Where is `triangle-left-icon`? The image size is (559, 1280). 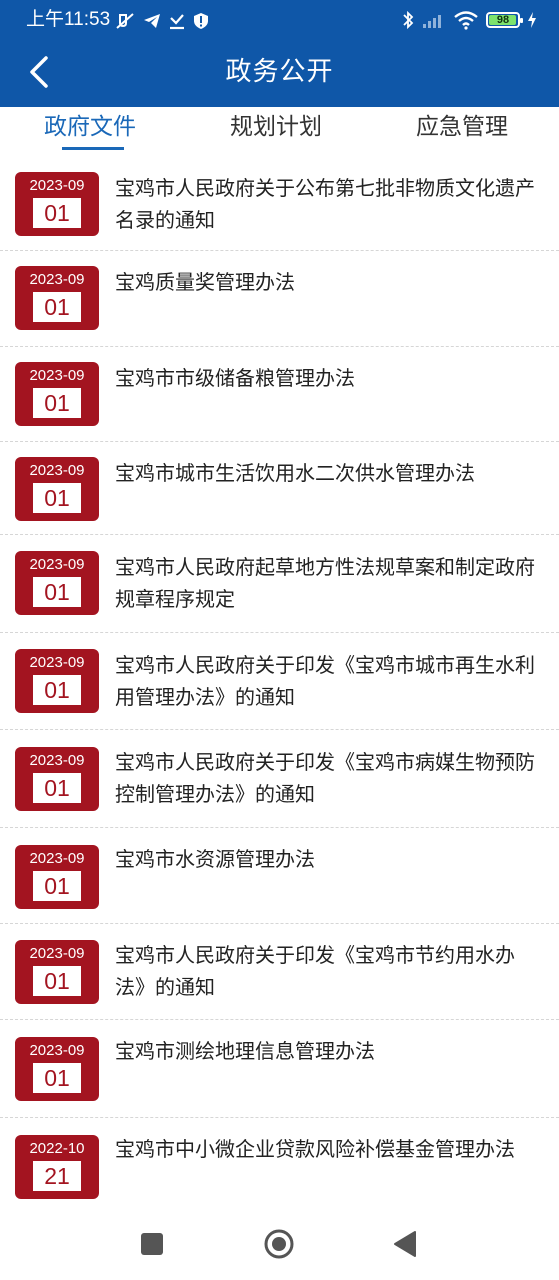
triangle-left-icon is located at coordinates (405, 1244).